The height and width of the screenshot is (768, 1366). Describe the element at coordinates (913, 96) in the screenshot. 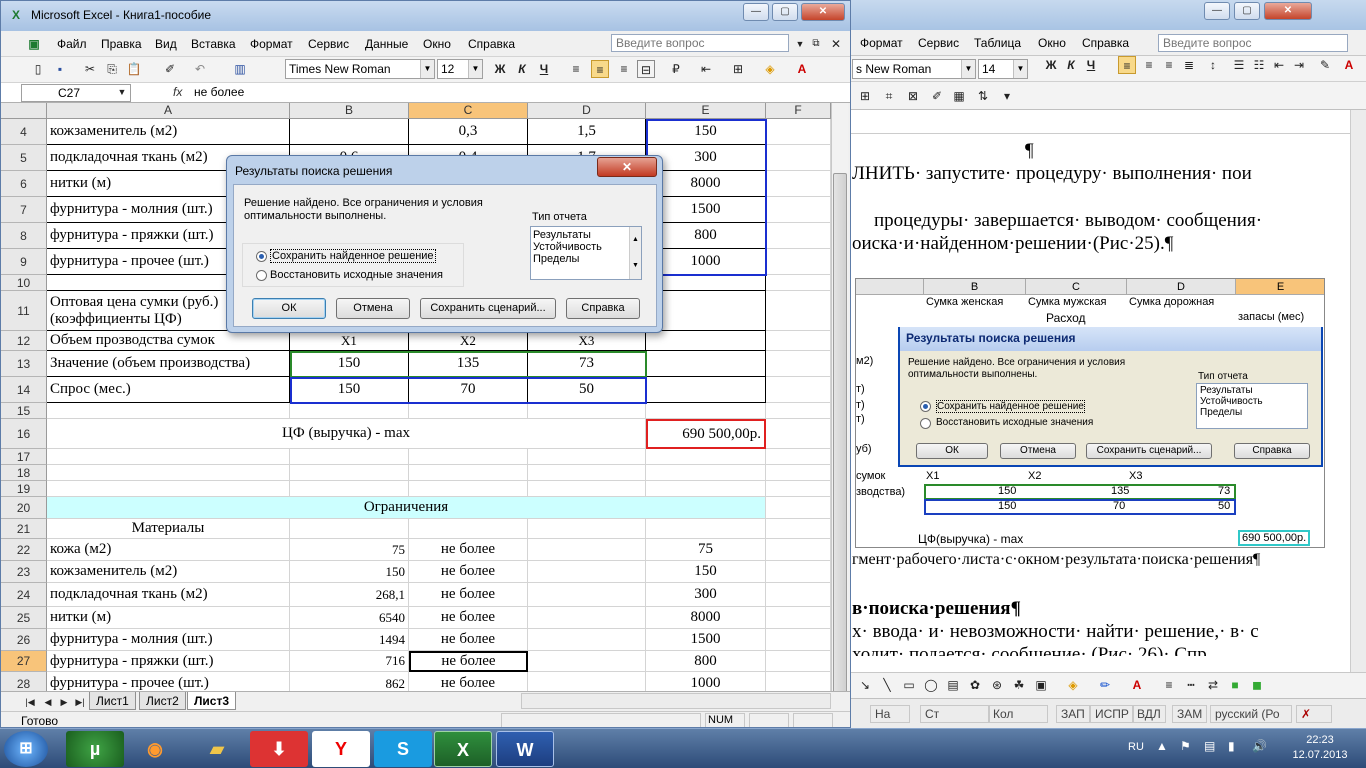

I see `merge-icon: ⊠` at that location.